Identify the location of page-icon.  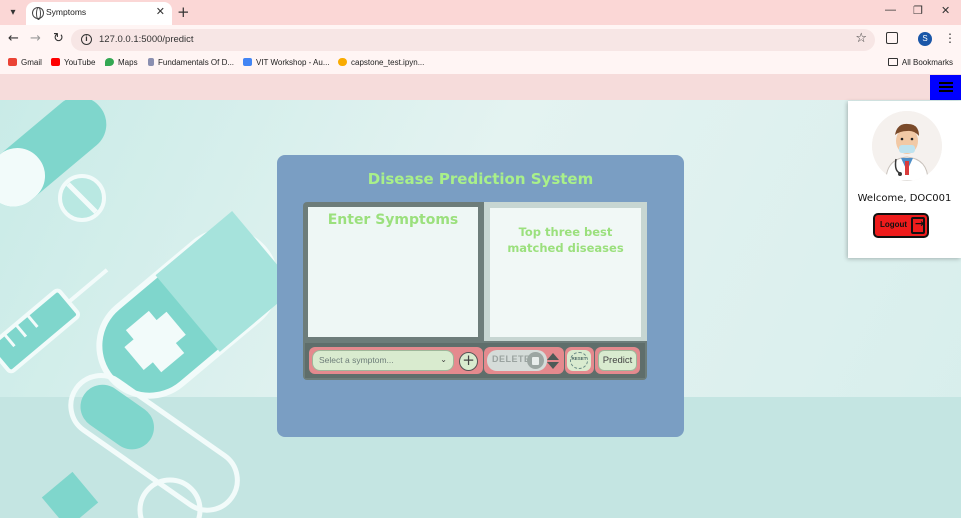
(151, 62).